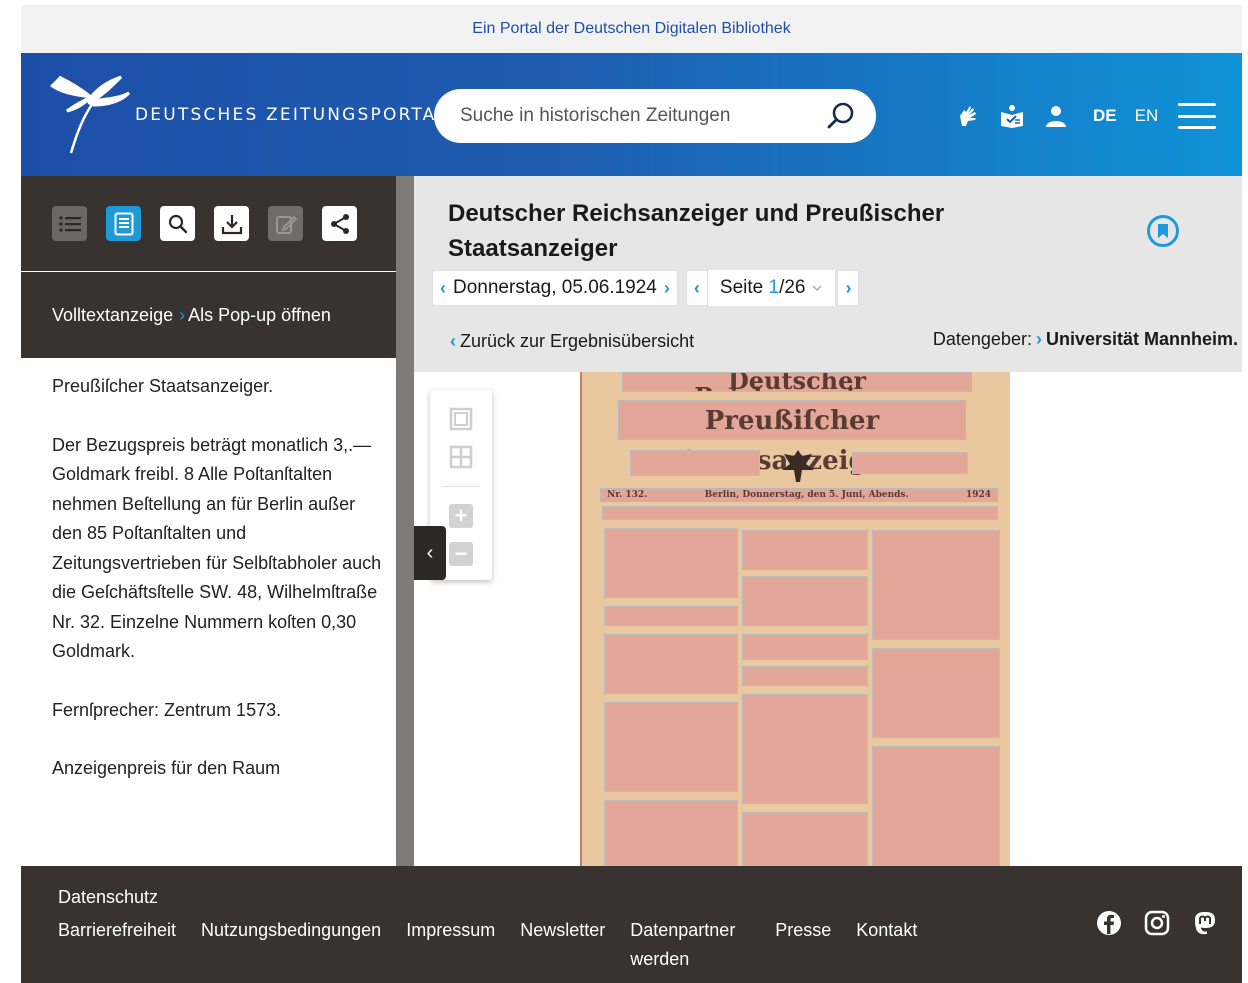  I want to click on fulltext-header: Volltextanzeige › Als Pop-up öffnen, so click(208, 315).